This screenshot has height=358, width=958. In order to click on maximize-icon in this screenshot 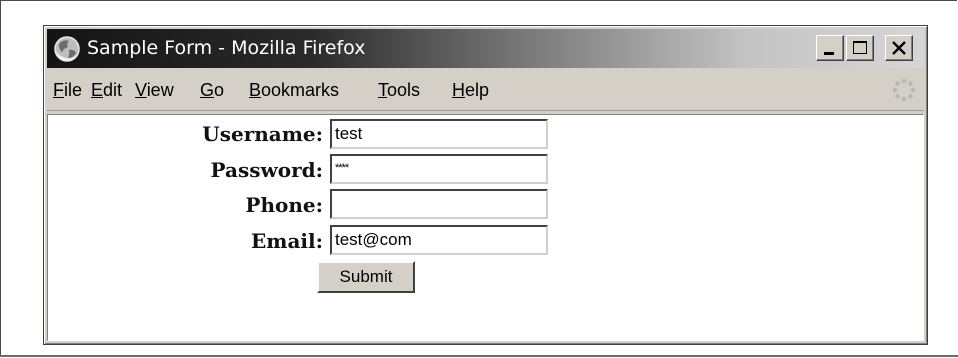, I will do `click(860, 47)`.